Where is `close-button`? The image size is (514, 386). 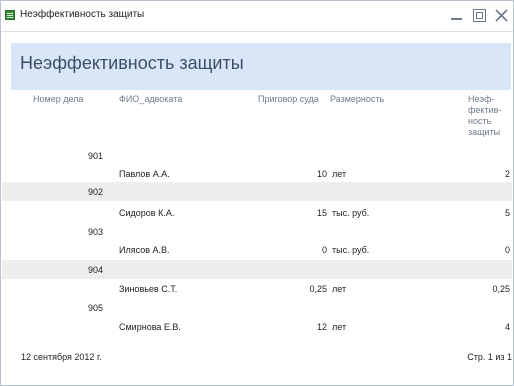
close-button is located at coordinates (501, 15).